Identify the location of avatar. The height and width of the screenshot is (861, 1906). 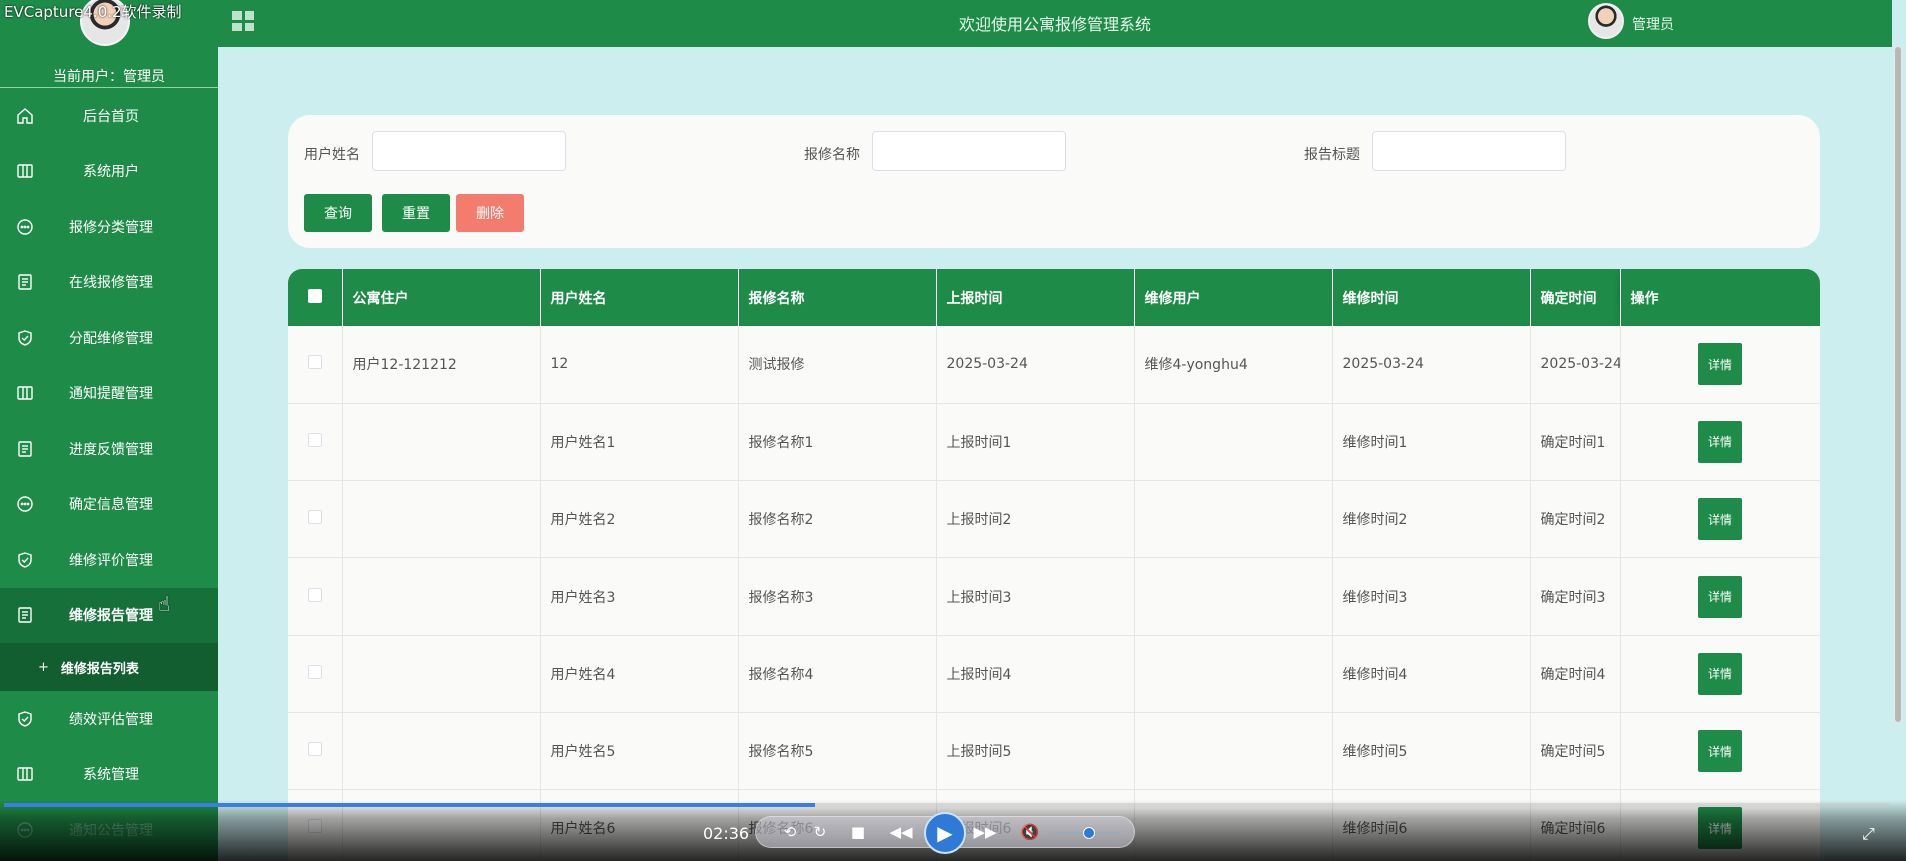
(1606, 21).